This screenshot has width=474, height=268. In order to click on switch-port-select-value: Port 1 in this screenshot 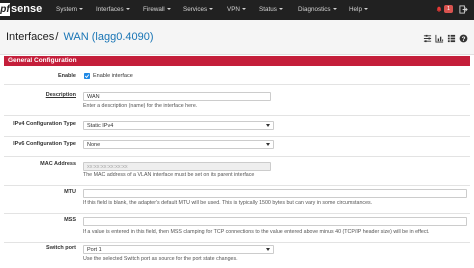, I will do `click(94, 250)`.